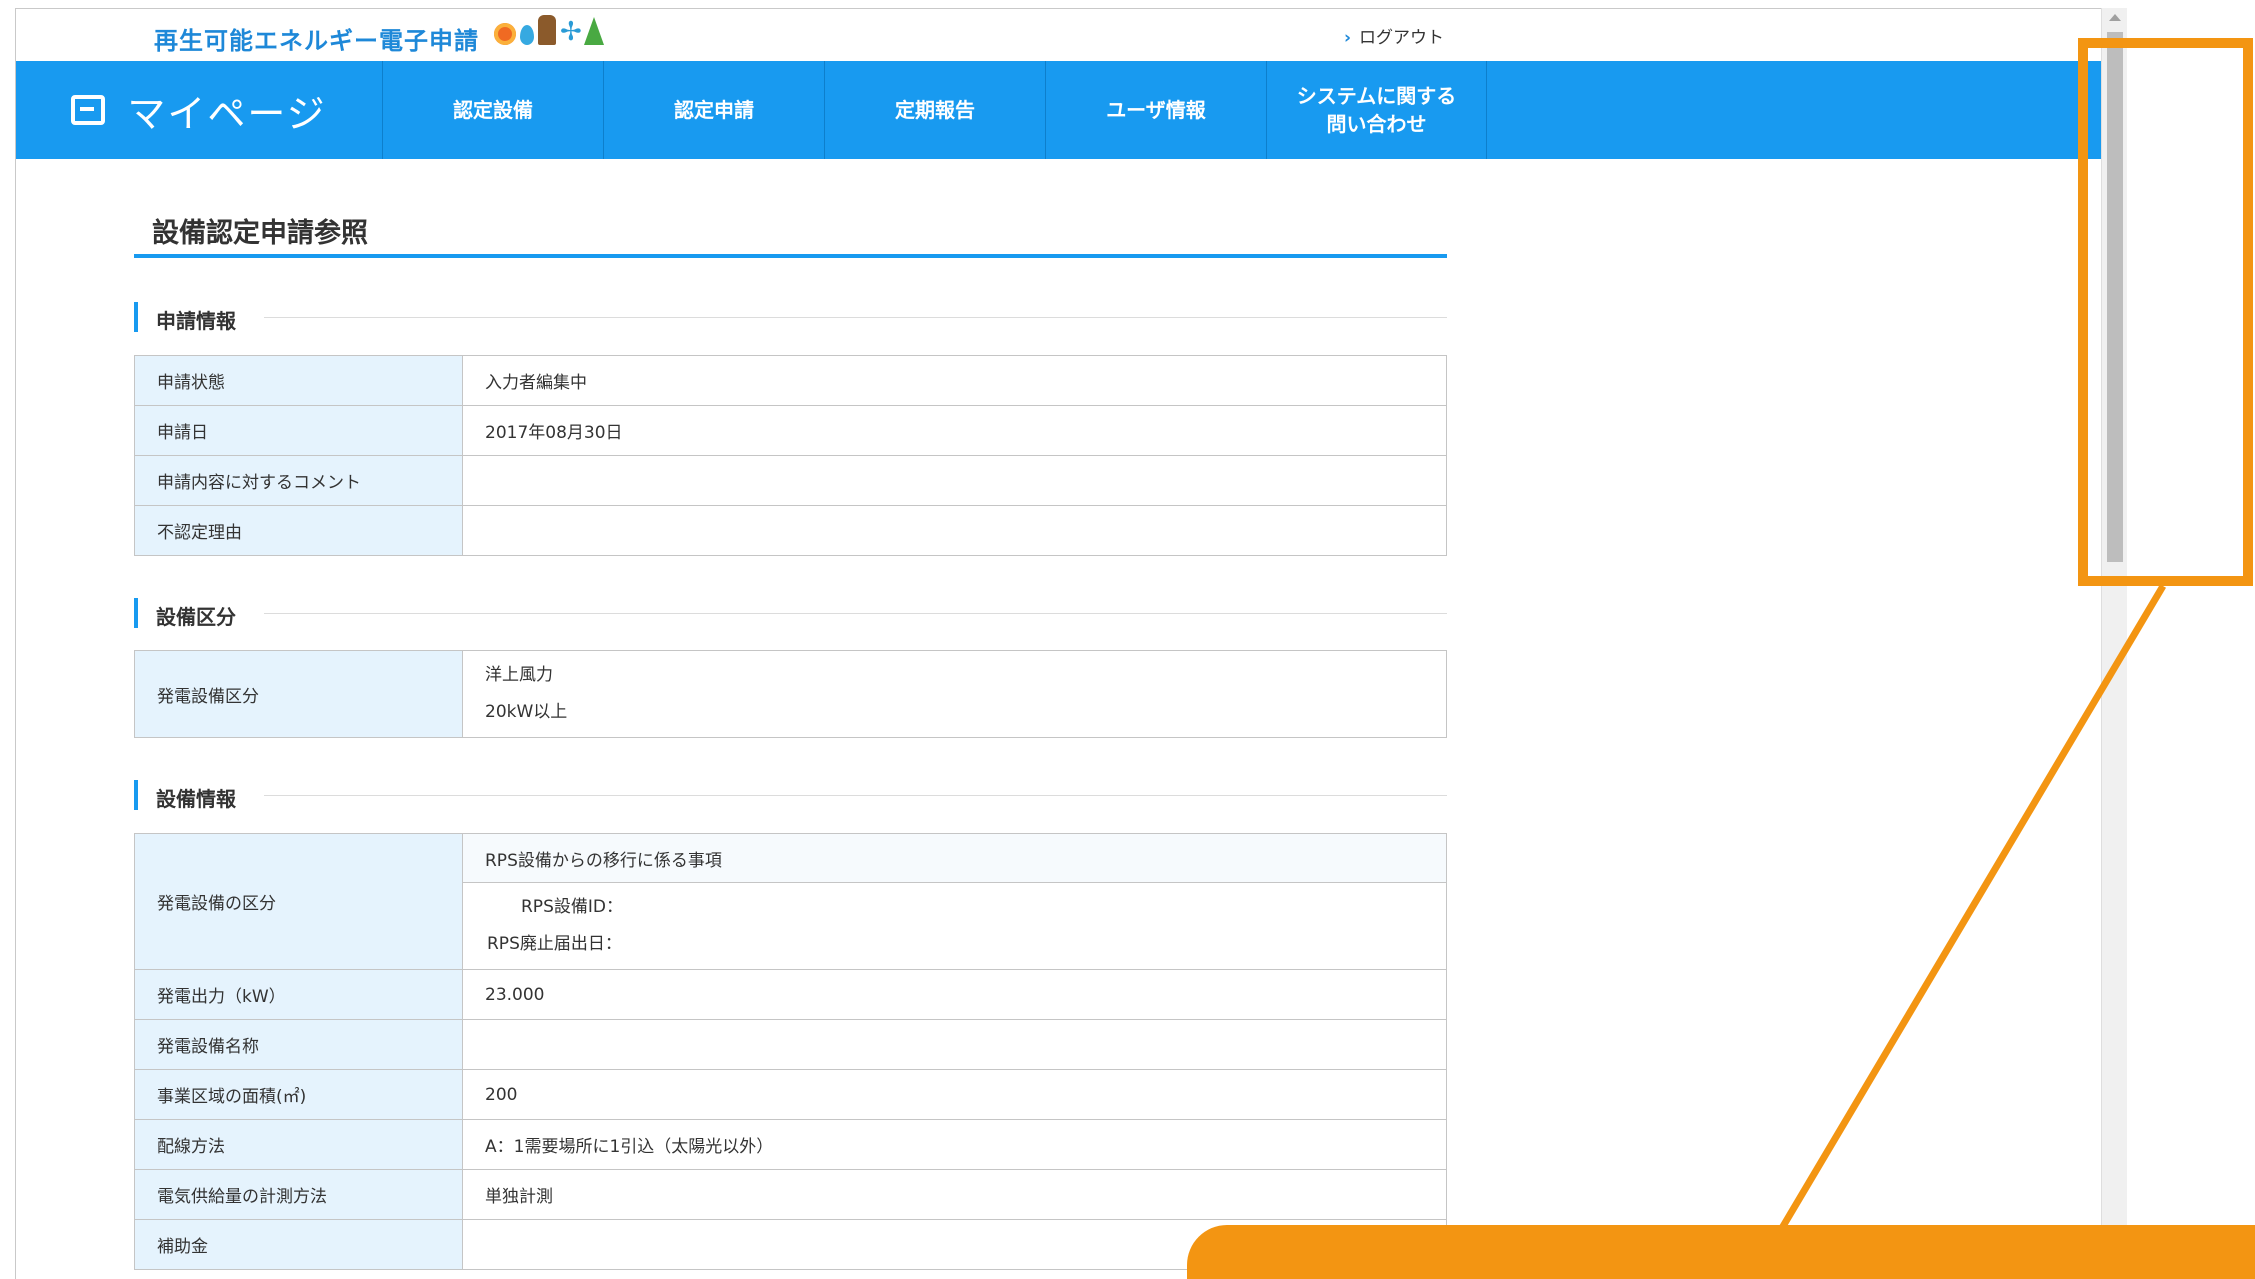 Image resolution: width=2255 pixels, height=1279 pixels. I want to click on annotation-leader-line, so click(1972, 907).